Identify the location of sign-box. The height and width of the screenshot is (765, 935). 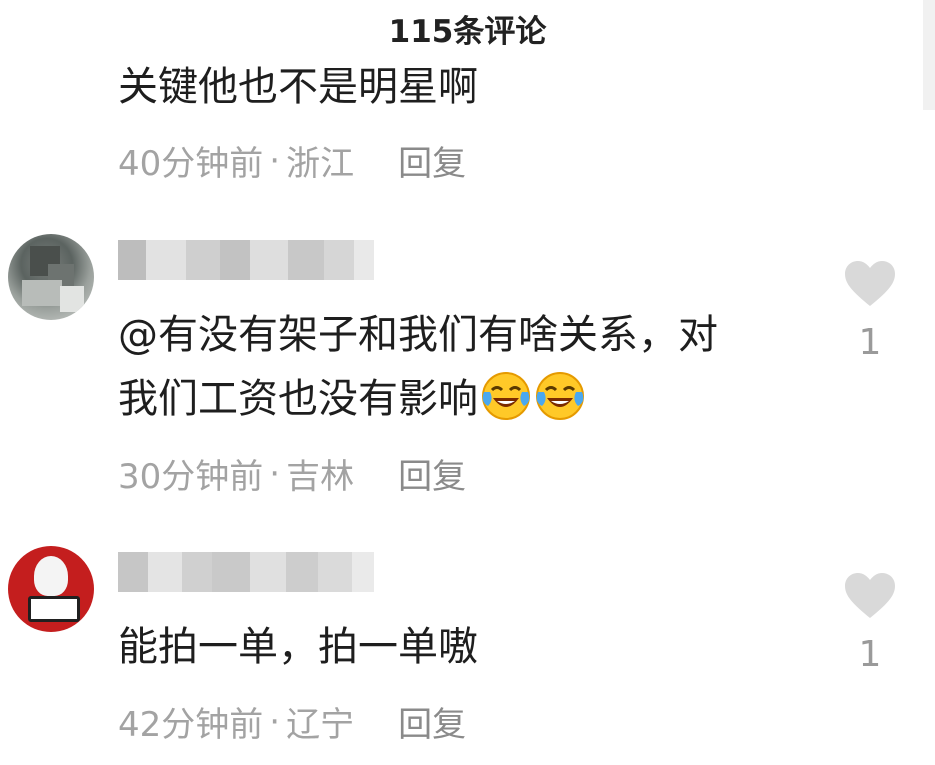
(54, 609).